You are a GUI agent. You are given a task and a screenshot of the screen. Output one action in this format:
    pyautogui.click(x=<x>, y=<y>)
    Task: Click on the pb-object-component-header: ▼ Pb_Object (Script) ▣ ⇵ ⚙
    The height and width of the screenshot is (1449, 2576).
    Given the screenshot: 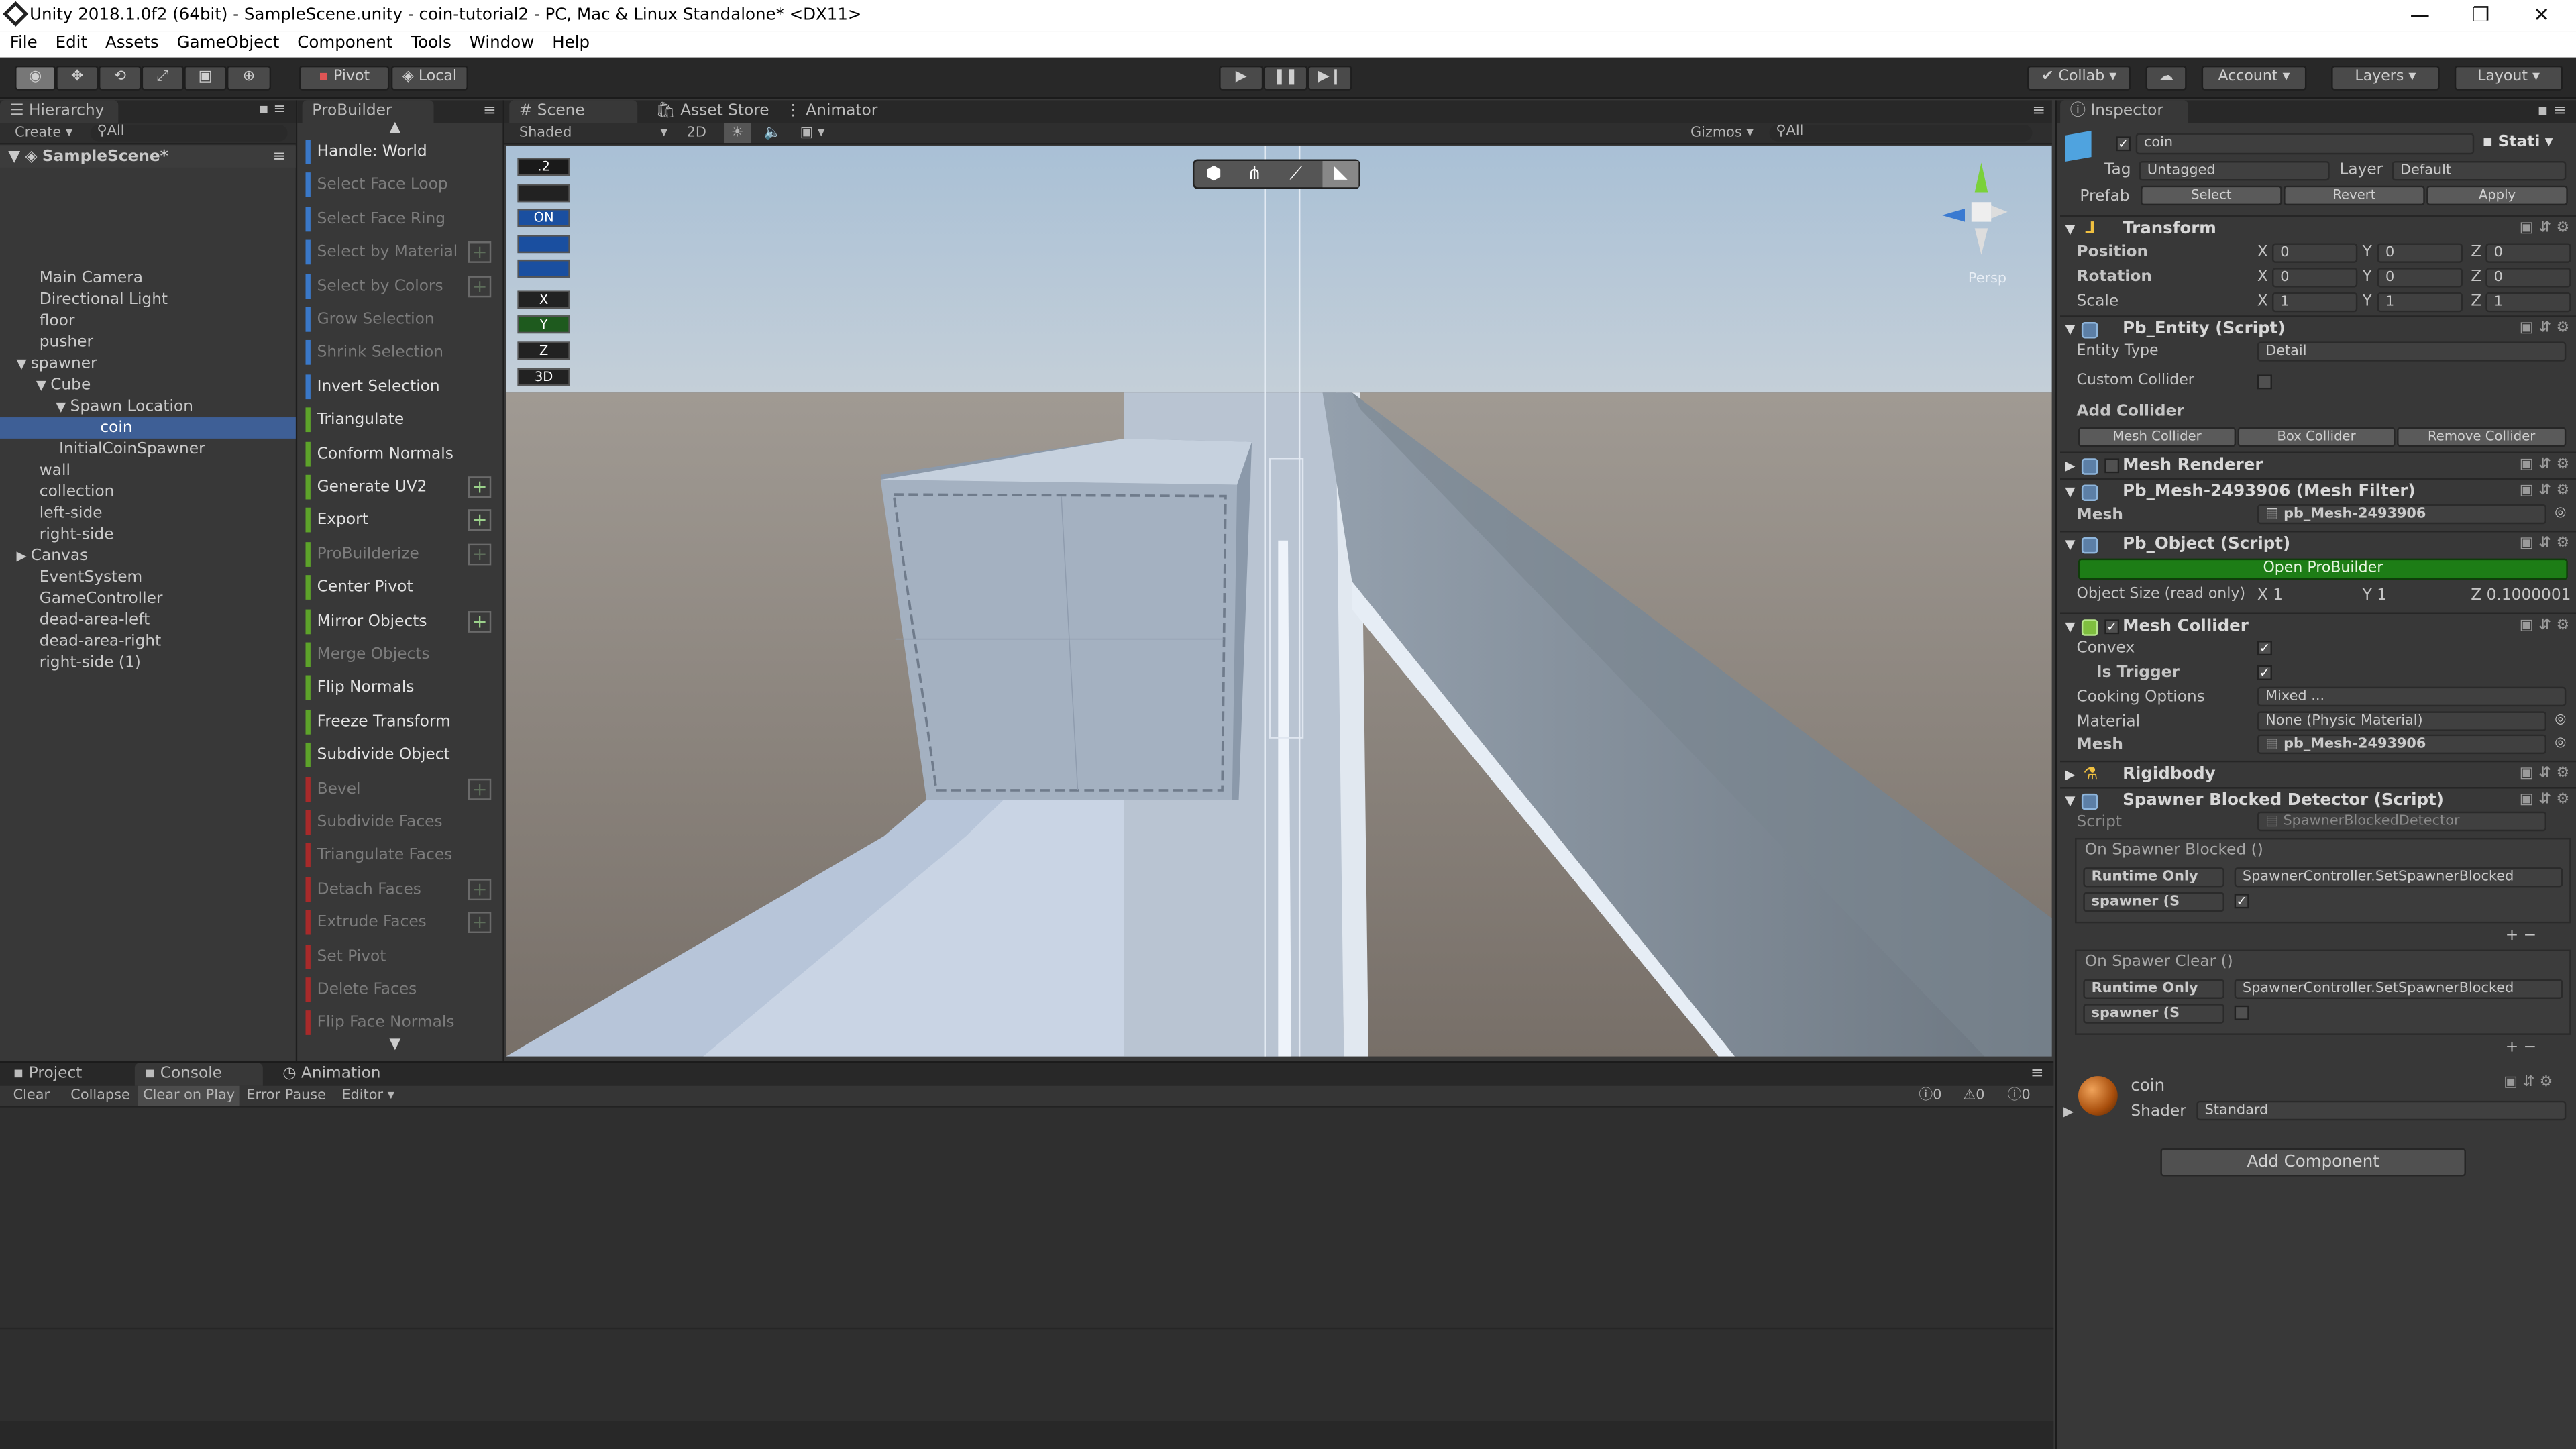 What is the action you would take?
    pyautogui.click(x=2318, y=544)
    